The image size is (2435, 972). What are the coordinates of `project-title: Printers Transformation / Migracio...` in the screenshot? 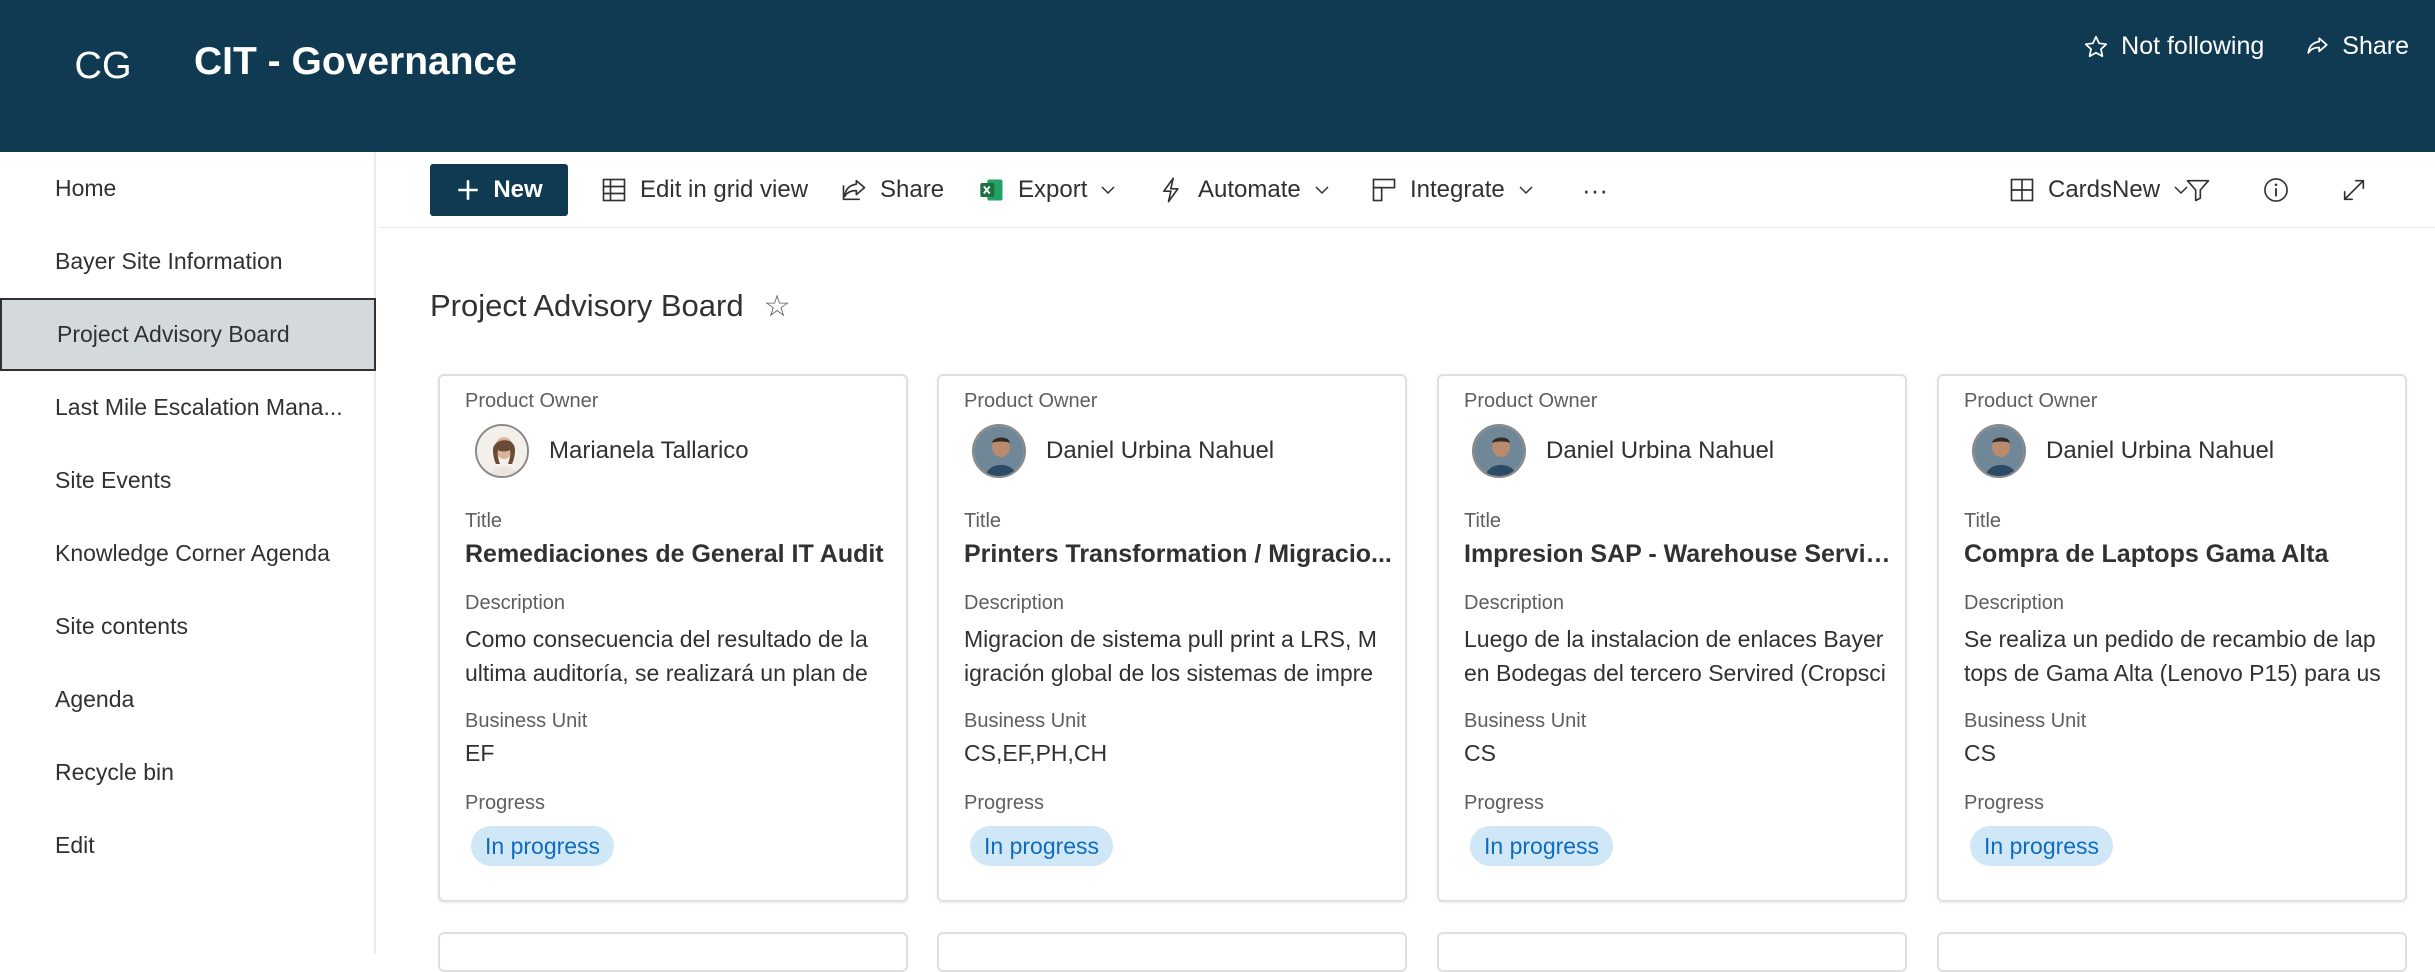 It's located at (1179, 554).